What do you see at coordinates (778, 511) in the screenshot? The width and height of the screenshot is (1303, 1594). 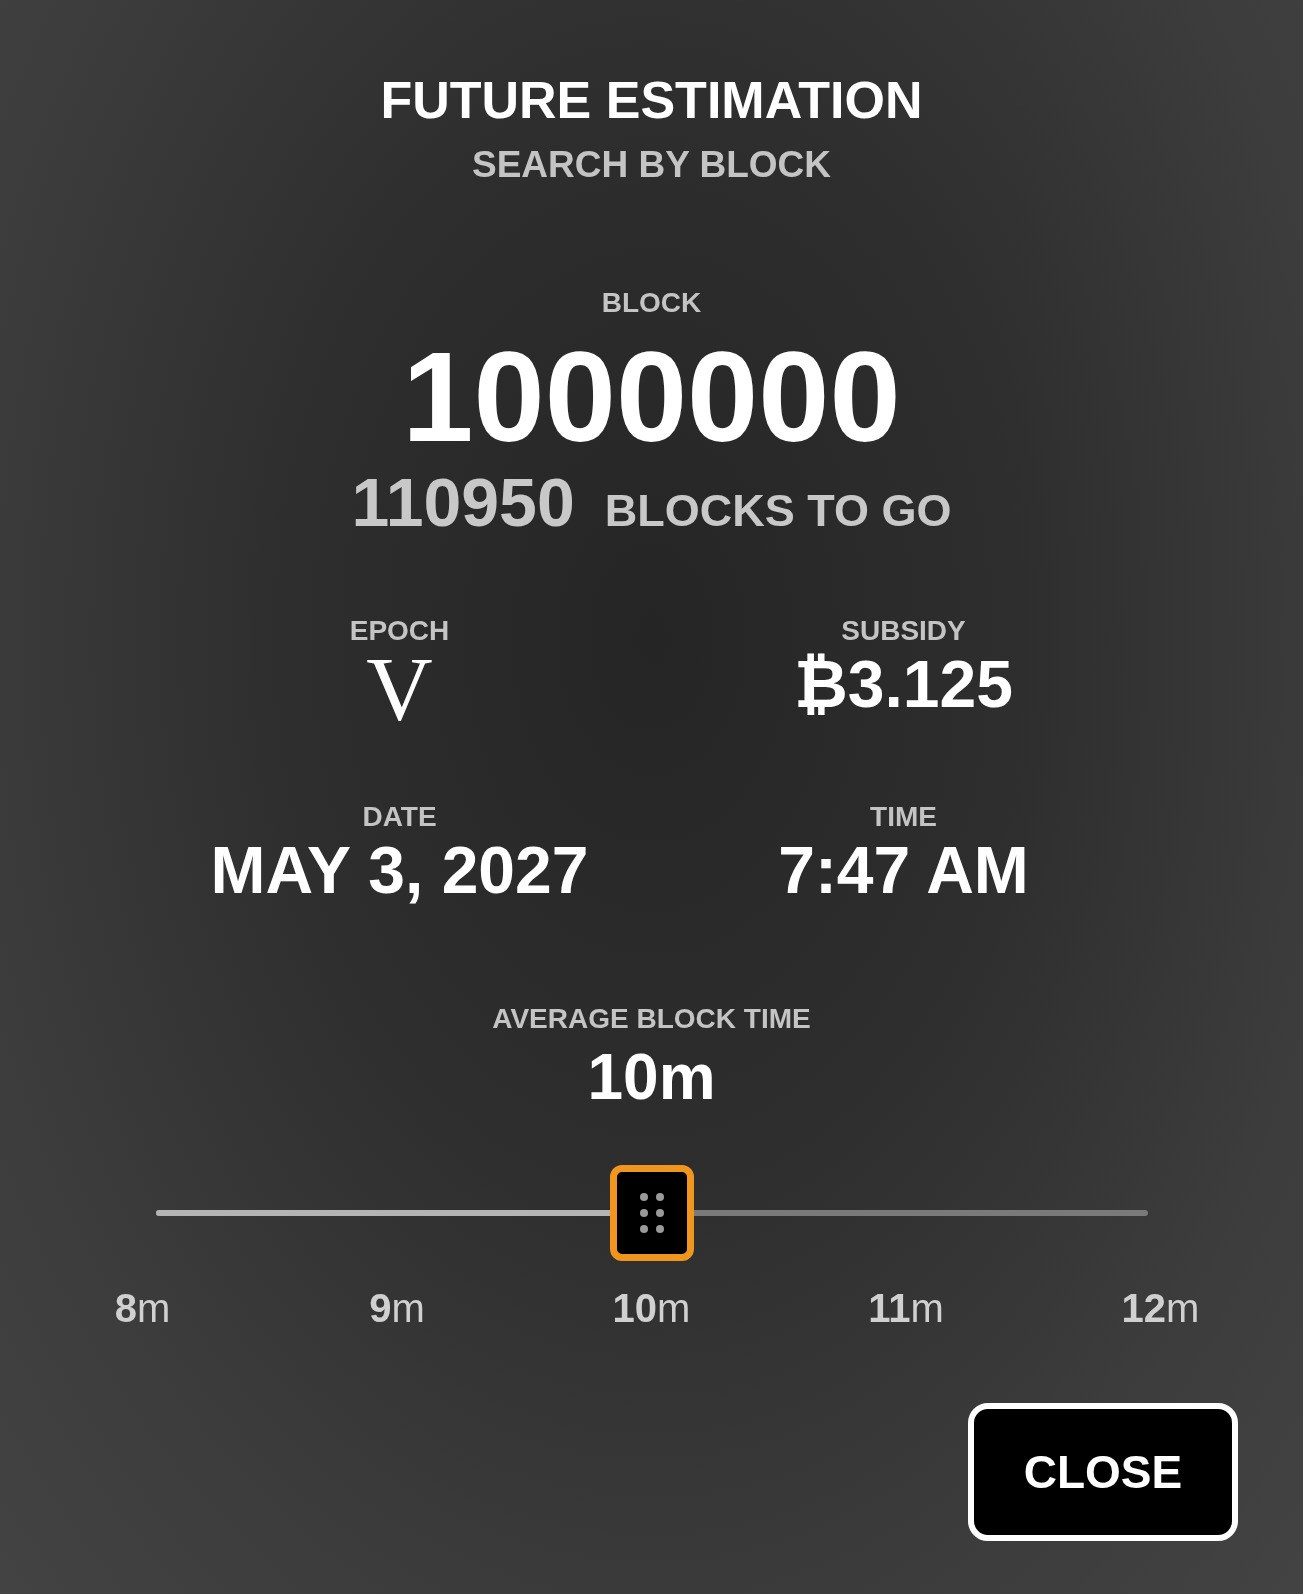 I see `blocks-remaining-label: BLOCKS TO GO` at bounding box center [778, 511].